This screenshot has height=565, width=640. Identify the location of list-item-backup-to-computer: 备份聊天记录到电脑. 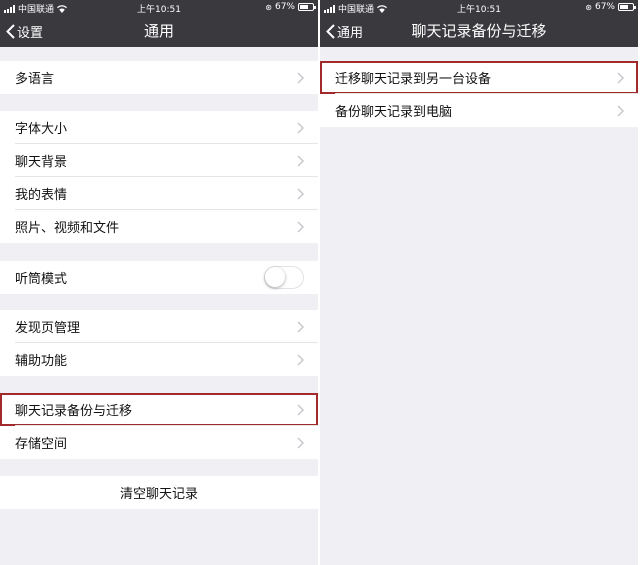
(479, 110).